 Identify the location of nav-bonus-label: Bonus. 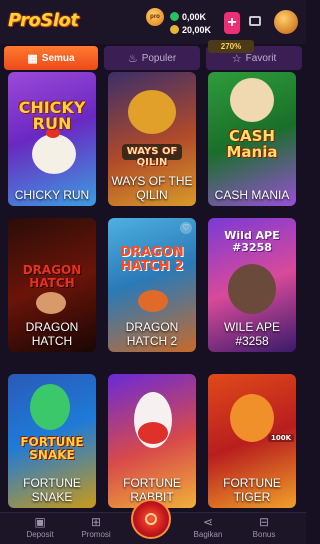
(264, 534).